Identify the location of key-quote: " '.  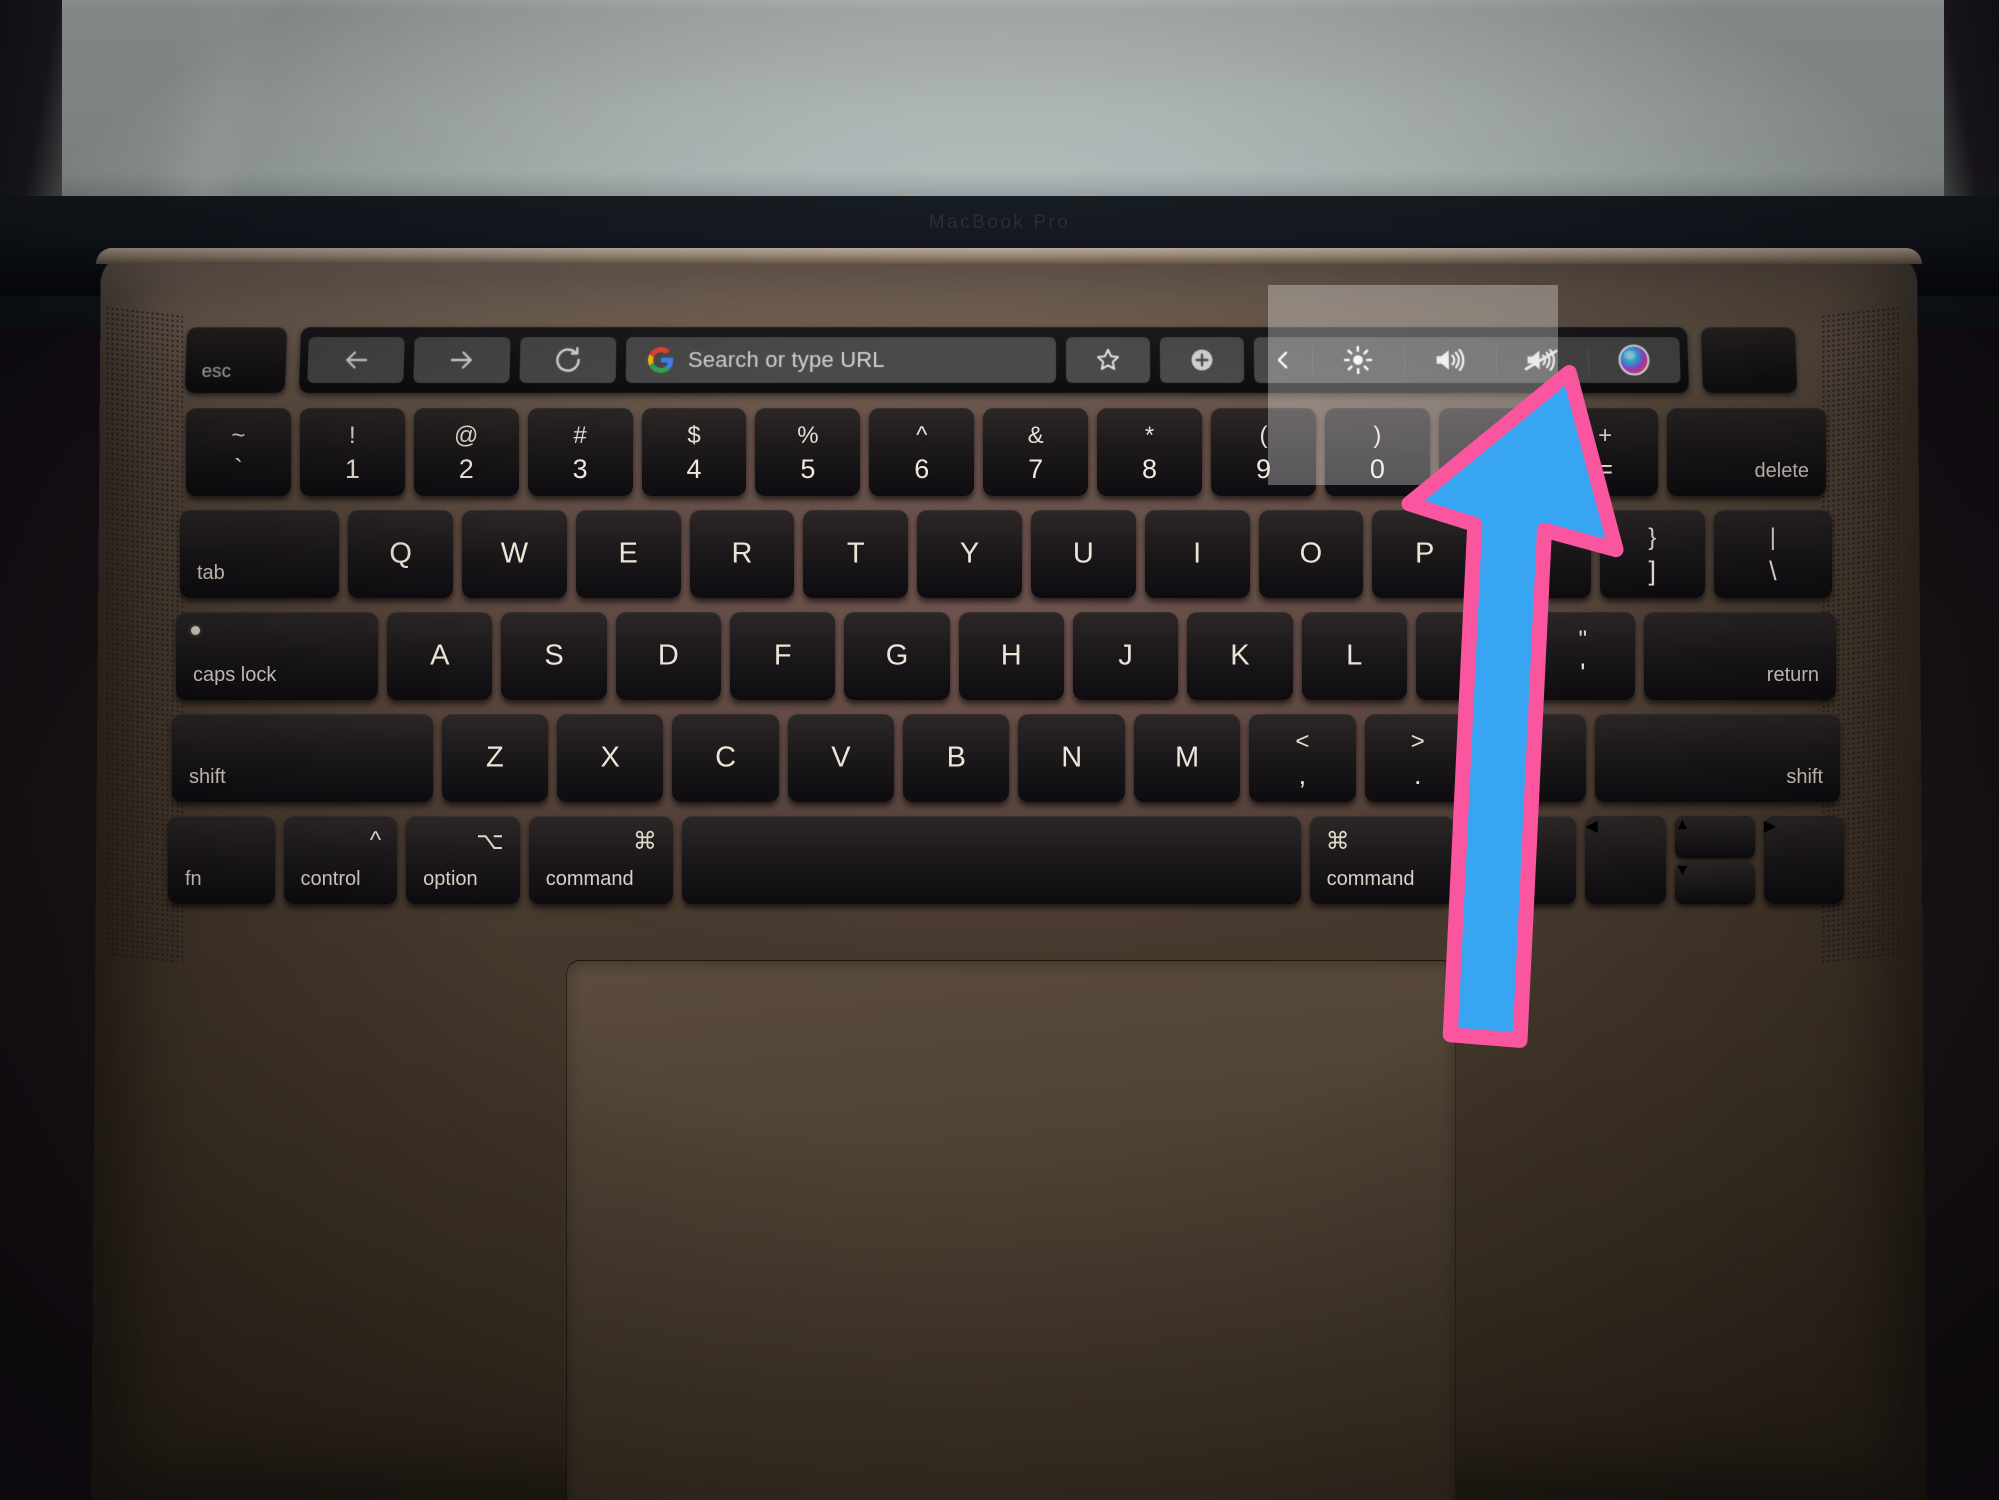
(1583, 656).